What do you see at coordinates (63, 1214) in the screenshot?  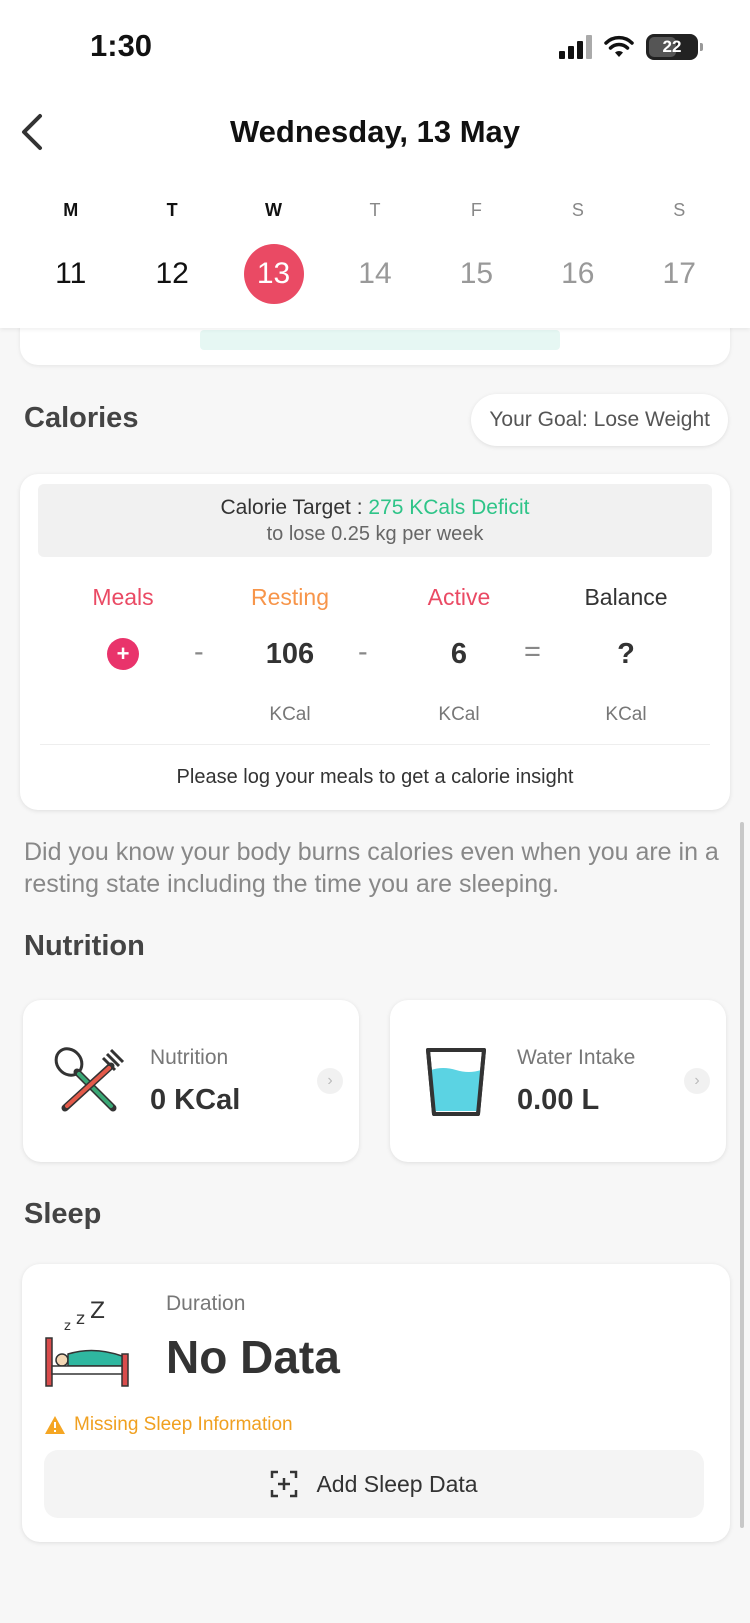 I see `sleep-heading: Sleep` at bounding box center [63, 1214].